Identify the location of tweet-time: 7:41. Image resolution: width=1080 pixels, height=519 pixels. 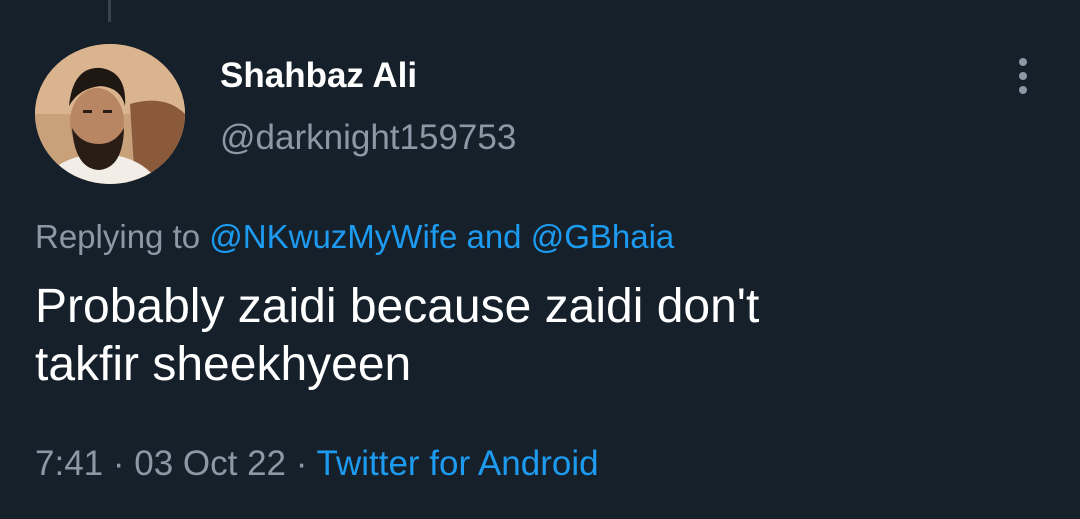
(69, 463).